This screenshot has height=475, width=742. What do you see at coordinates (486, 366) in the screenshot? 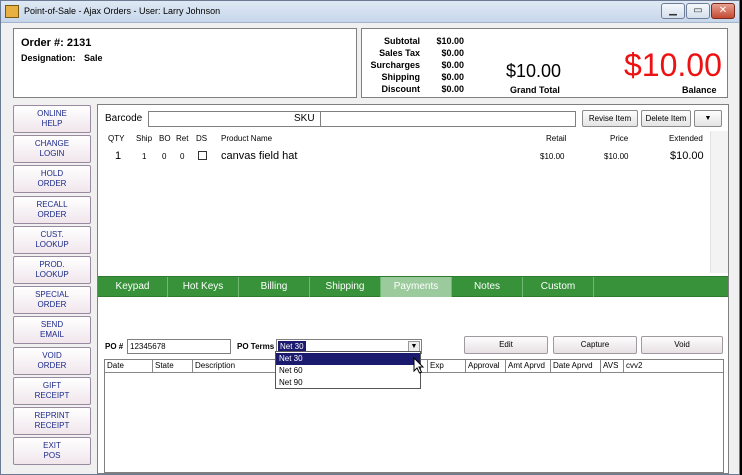
I see `grid-col-approval: Approval` at bounding box center [486, 366].